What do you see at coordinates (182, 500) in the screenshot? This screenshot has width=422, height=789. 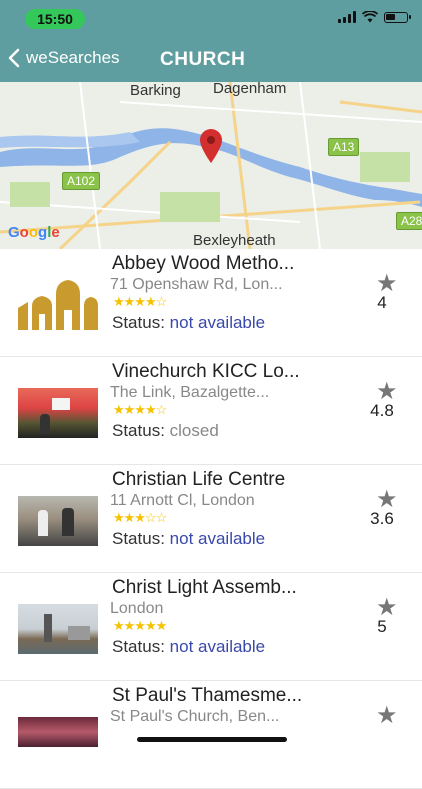 I see `result-address: 11 Arnott Cl, London` at bounding box center [182, 500].